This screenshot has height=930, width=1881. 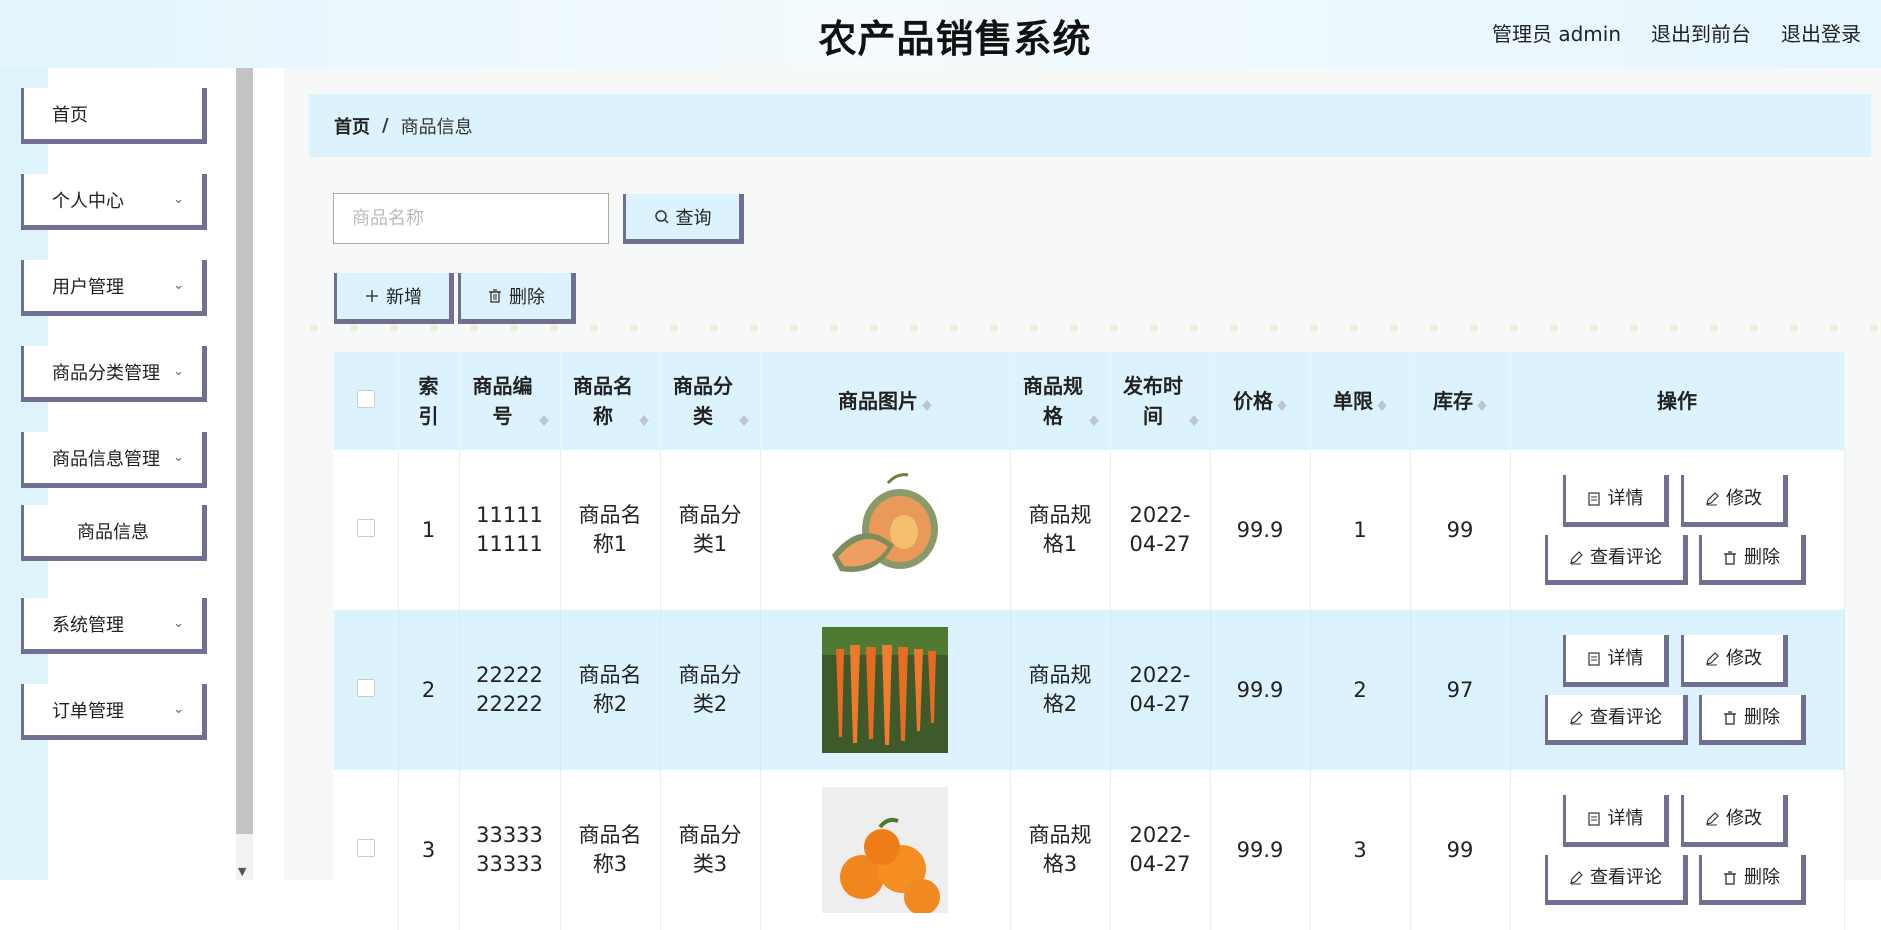 What do you see at coordinates (1360, 401) in the screenshot?
I see `column-header-limit: 单限` at bounding box center [1360, 401].